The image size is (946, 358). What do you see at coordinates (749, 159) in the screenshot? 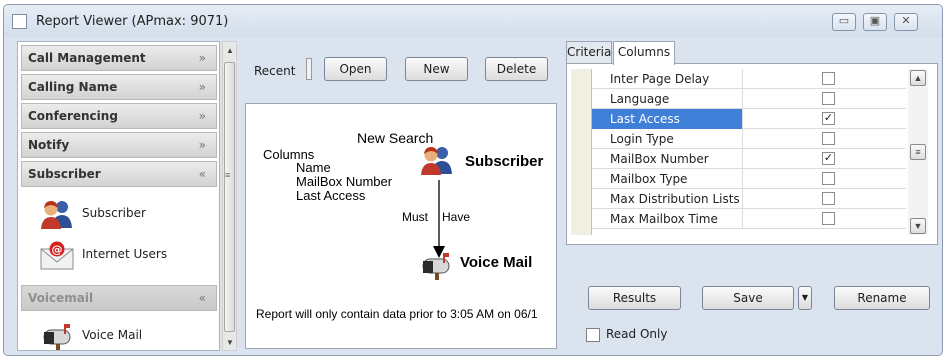
I see `table-row: MailBox Number ✓` at bounding box center [749, 159].